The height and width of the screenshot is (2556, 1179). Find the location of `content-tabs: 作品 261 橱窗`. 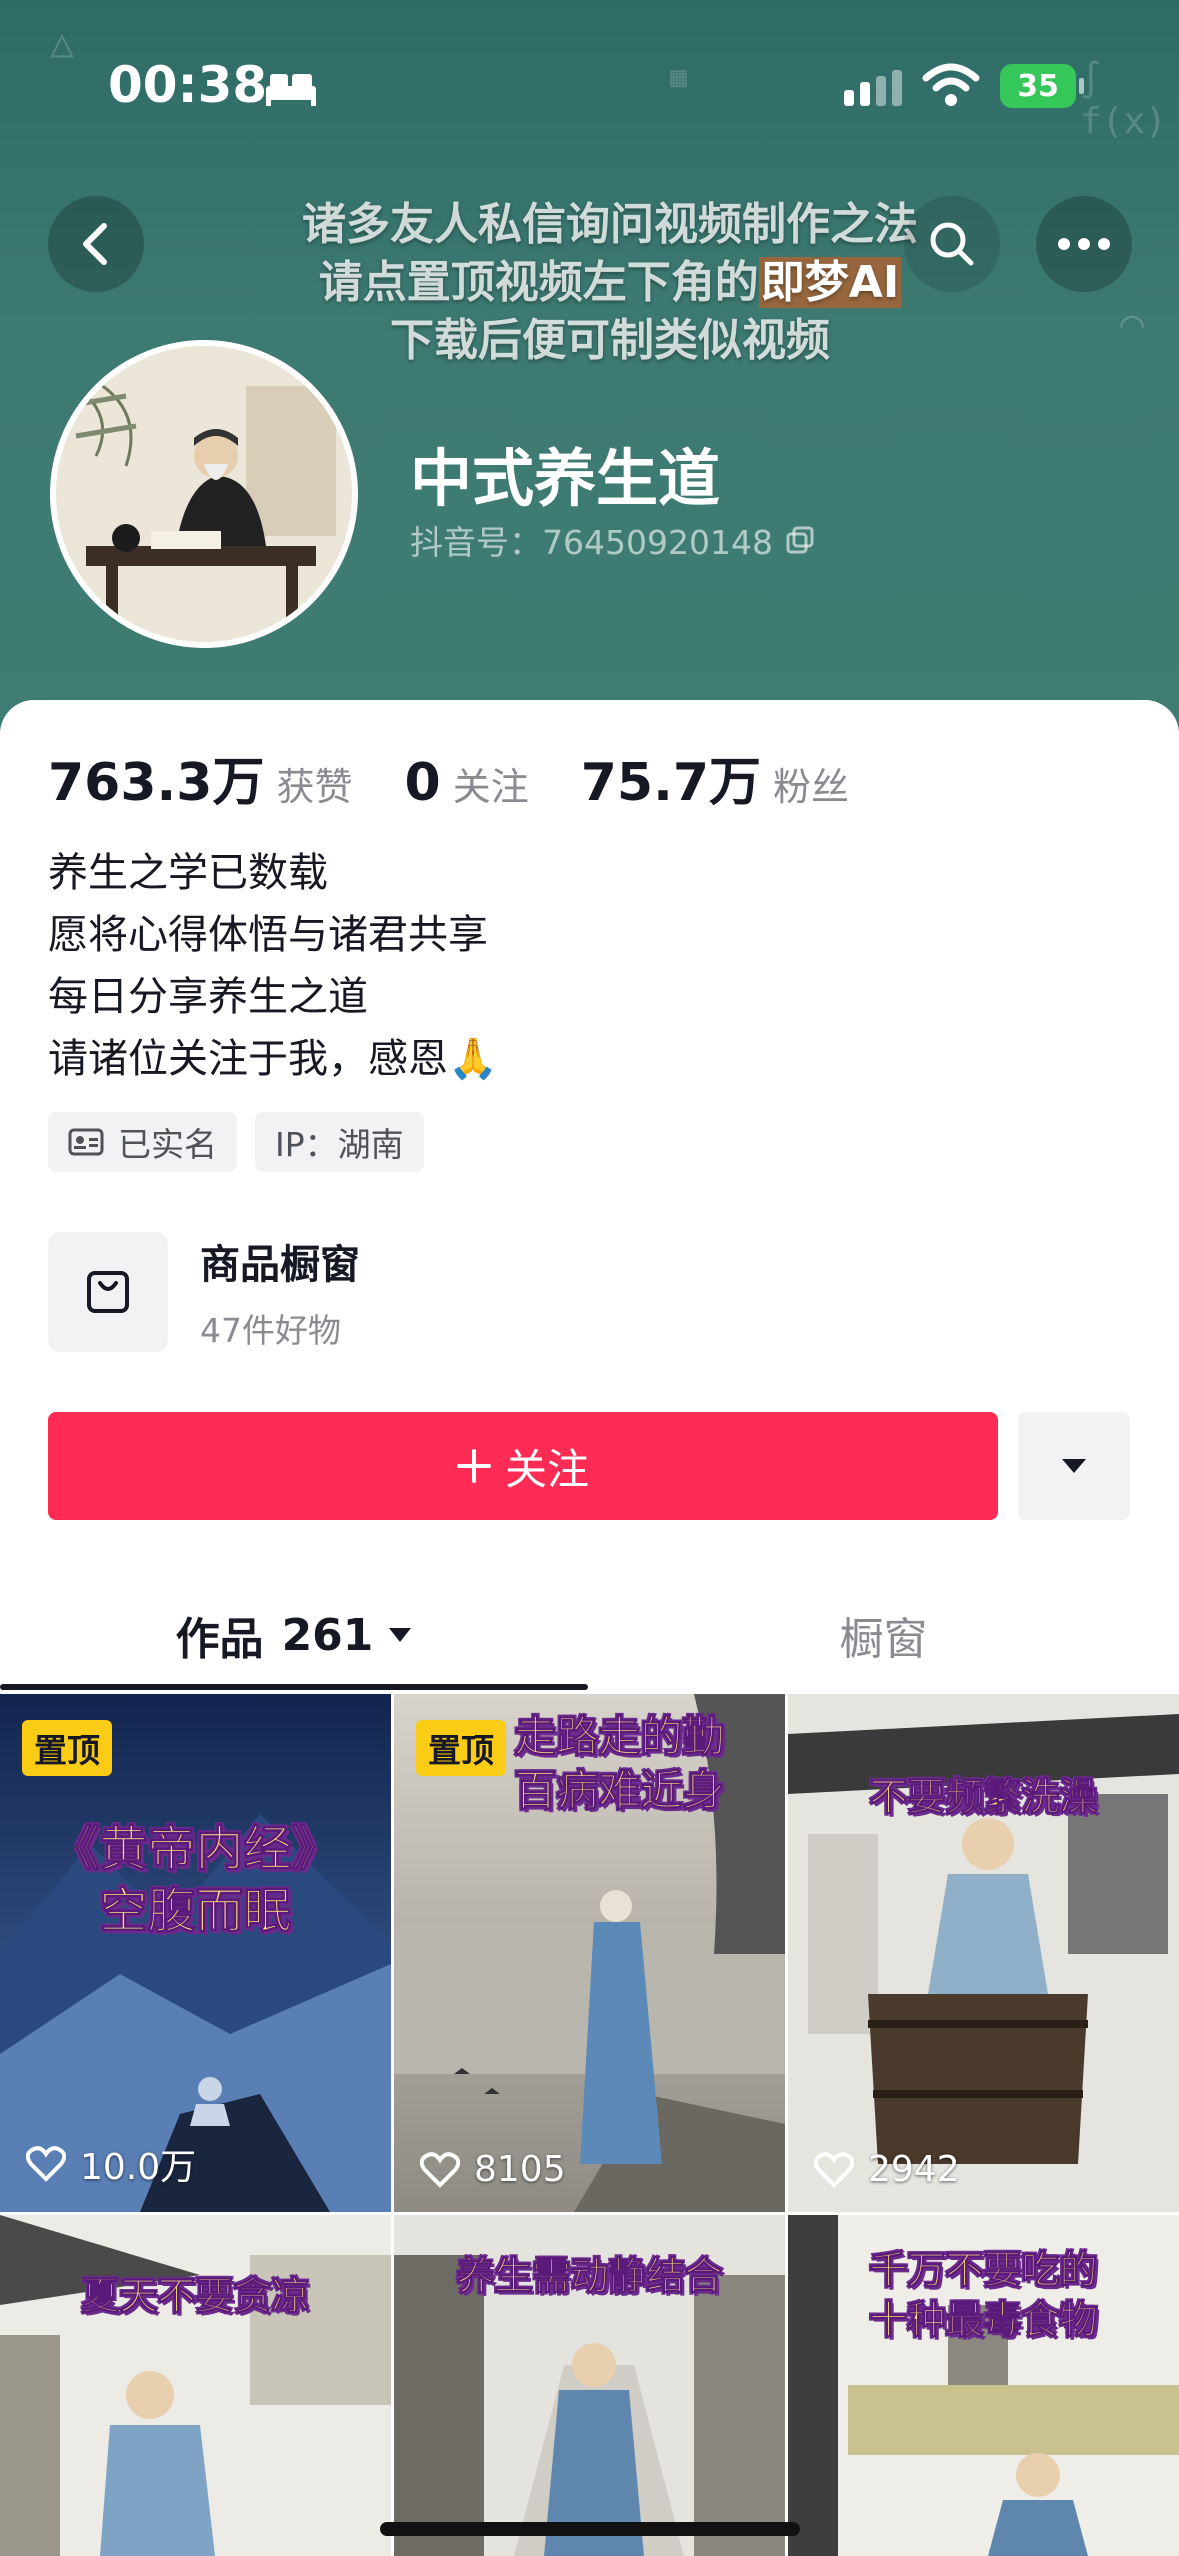

content-tabs: 作品 261 橱窗 is located at coordinates (589, 1635).